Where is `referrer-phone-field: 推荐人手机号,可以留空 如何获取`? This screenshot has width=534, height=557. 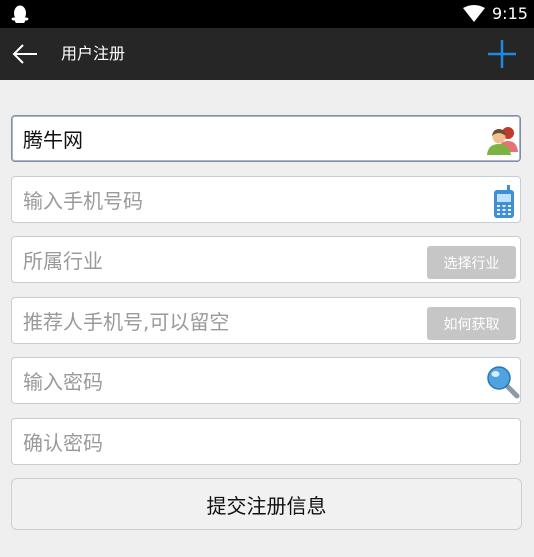 referrer-phone-field: 推荐人手机号,可以留空 如何获取 is located at coordinates (266, 320).